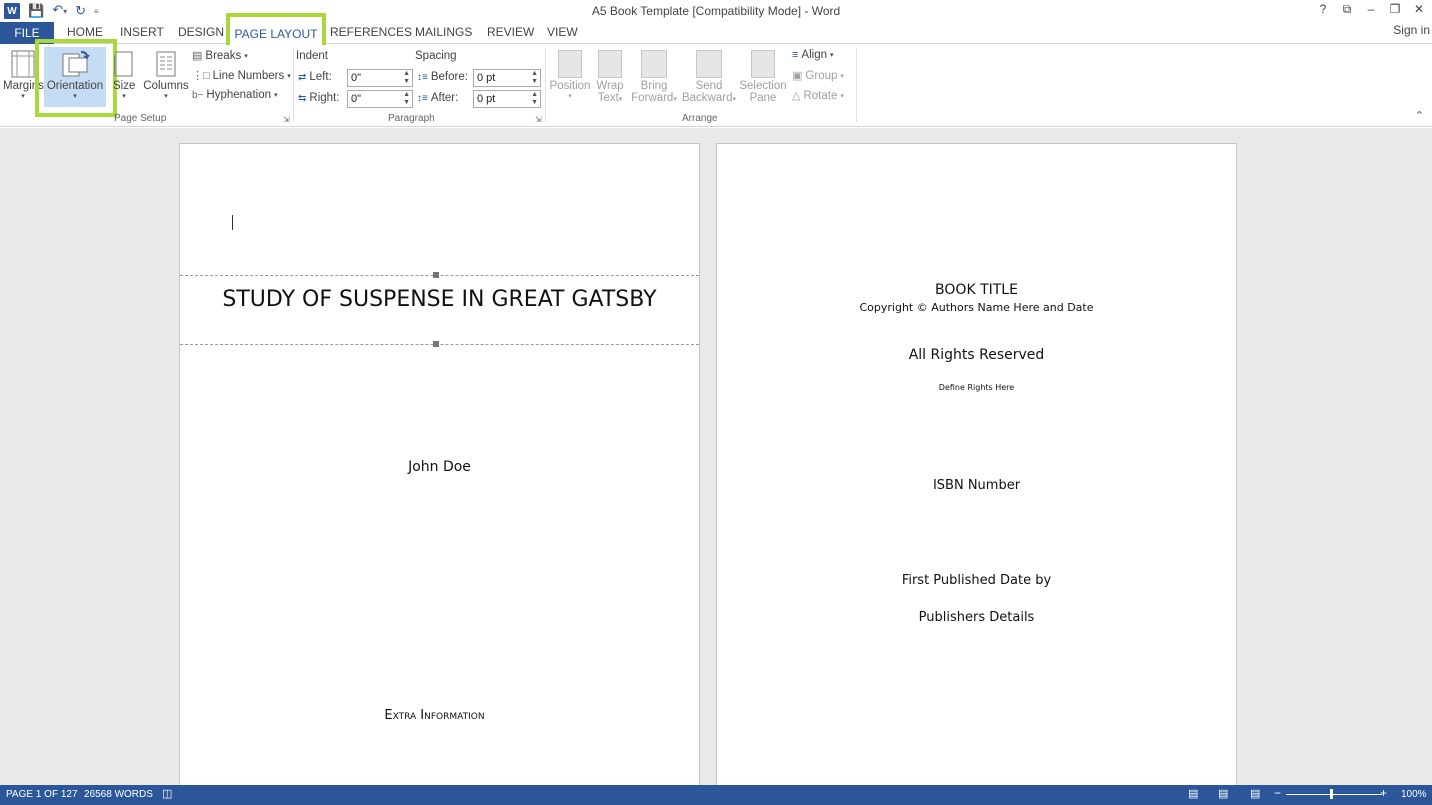  I want to click on define-rights: Define Rights Here, so click(976, 387).